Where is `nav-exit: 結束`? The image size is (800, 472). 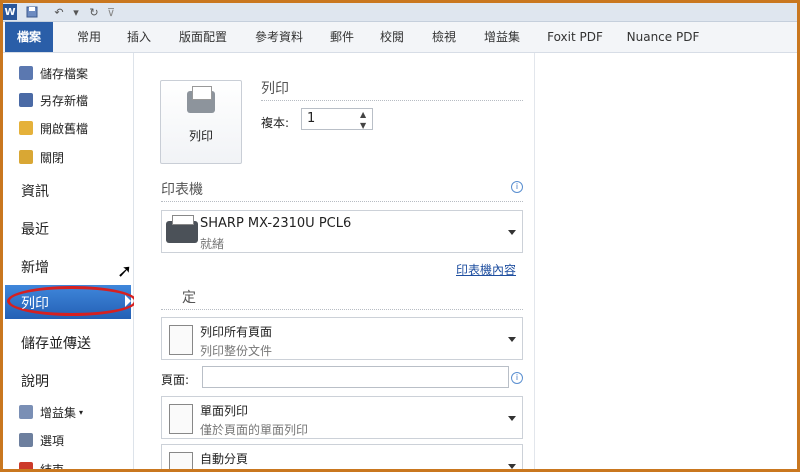 nav-exit: 結束 is located at coordinates (41, 464).